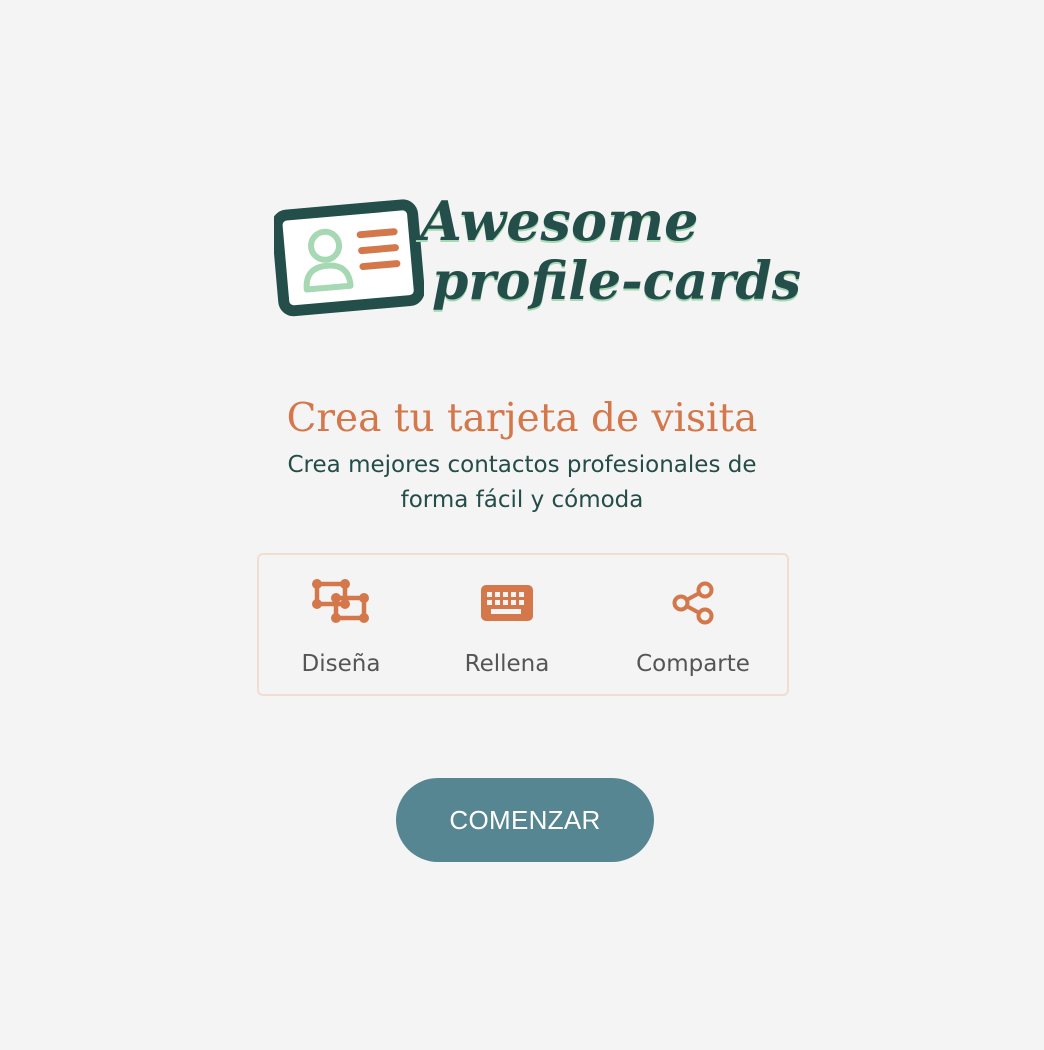 The width and height of the screenshot is (1044, 1050). What do you see at coordinates (341, 664) in the screenshot?
I see `feature-label-design: Diseña` at bounding box center [341, 664].